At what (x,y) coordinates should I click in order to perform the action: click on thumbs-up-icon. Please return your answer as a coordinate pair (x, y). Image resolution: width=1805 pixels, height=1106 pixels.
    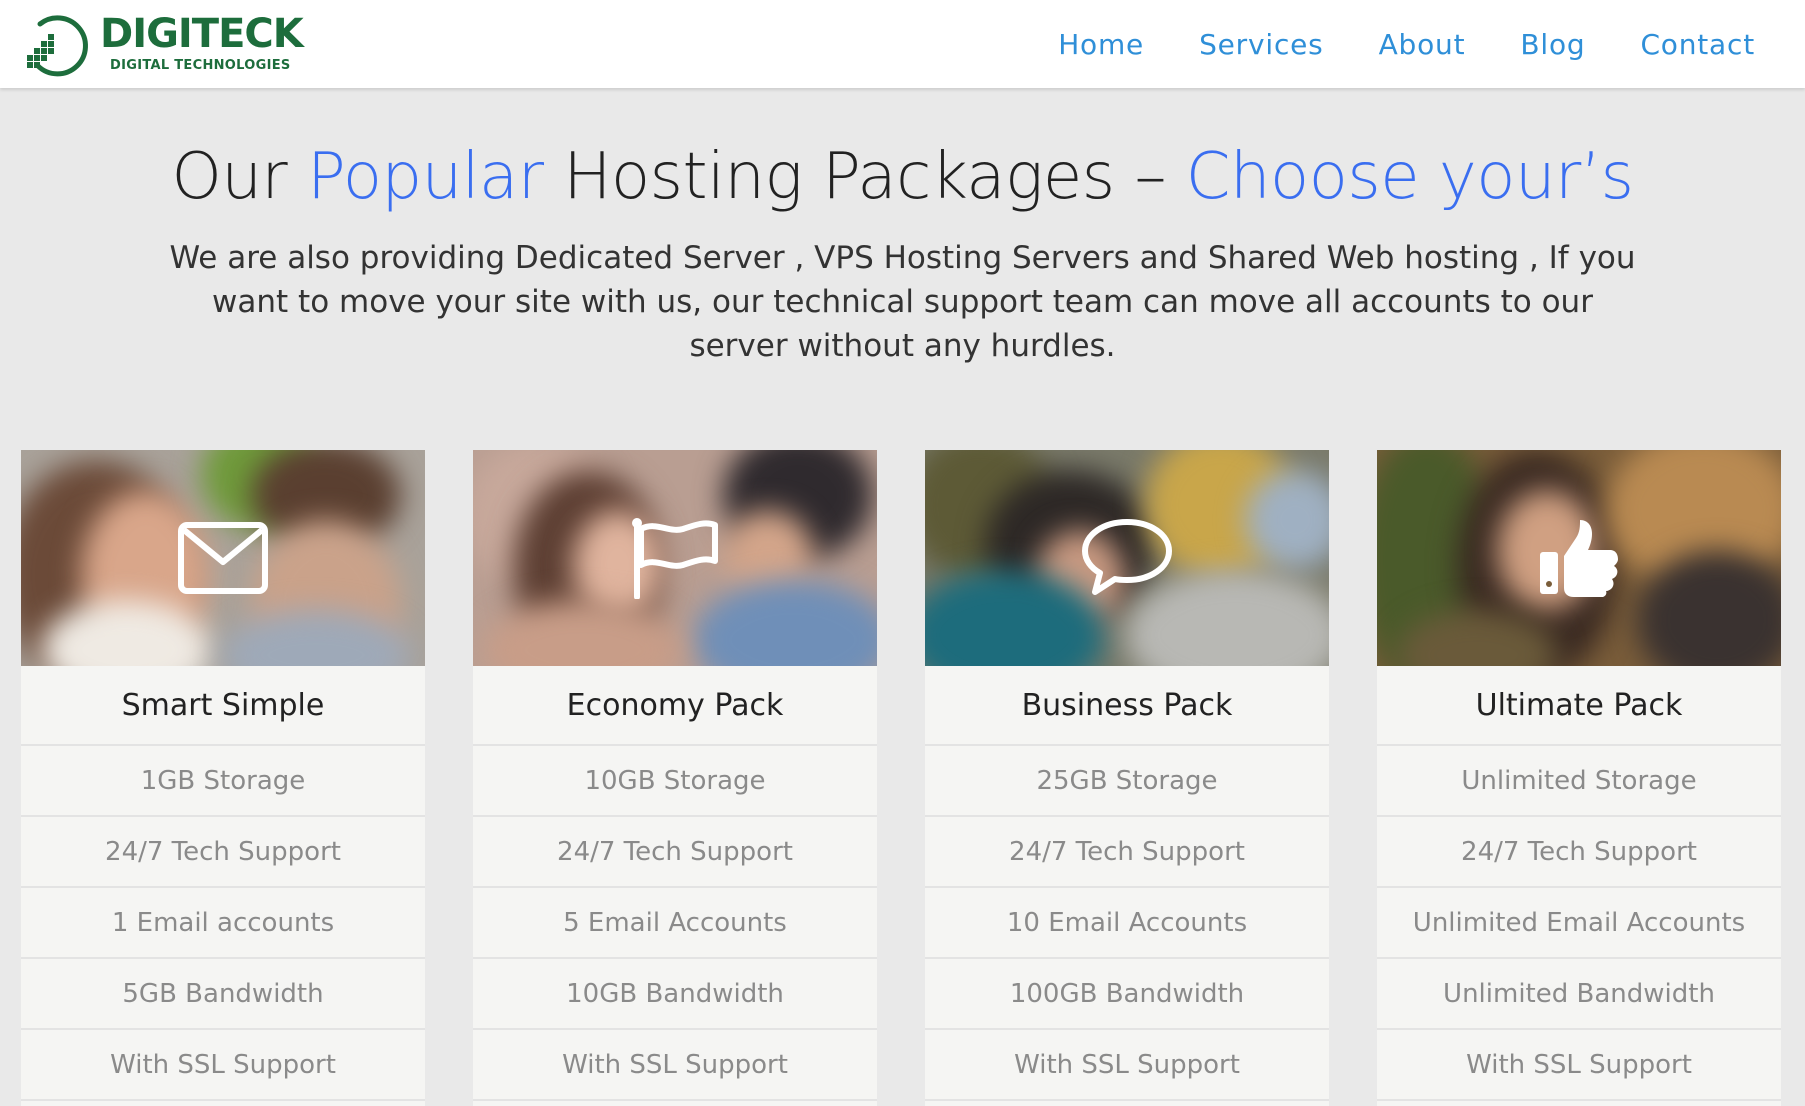
    Looking at the image, I should click on (1579, 558).